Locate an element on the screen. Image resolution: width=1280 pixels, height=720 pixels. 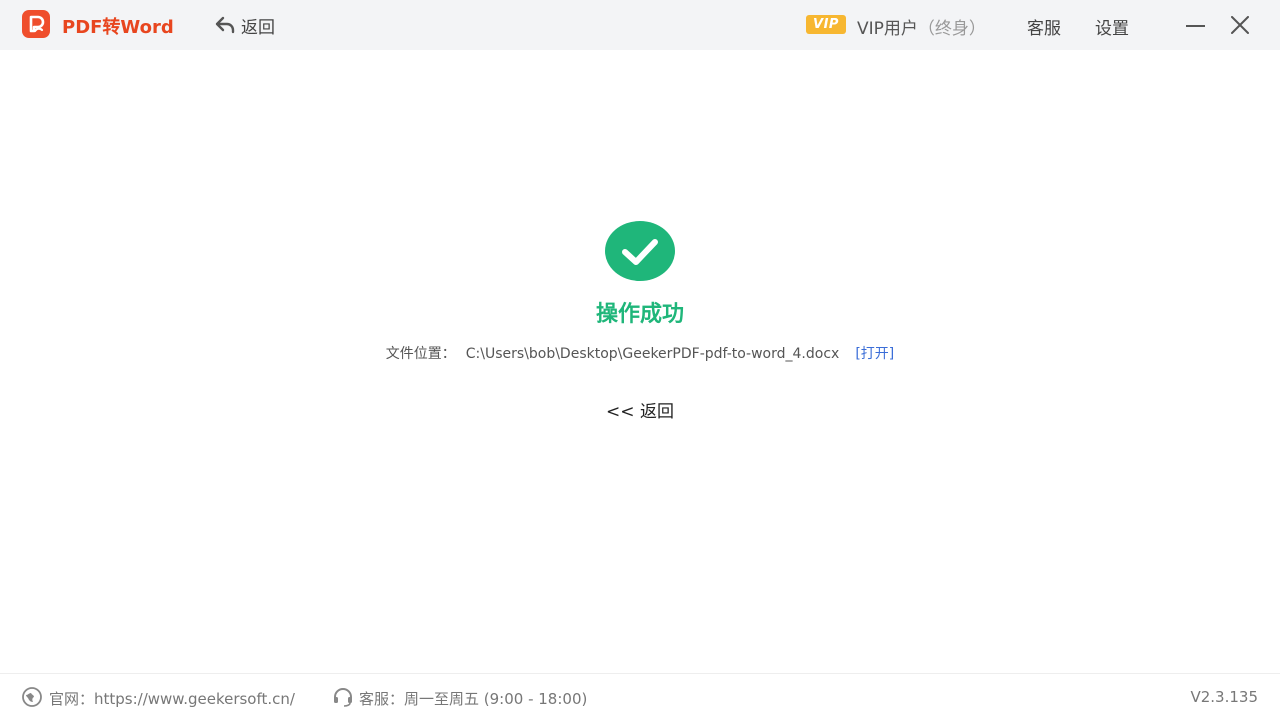
globe-icon is located at coordinates (32, 697).